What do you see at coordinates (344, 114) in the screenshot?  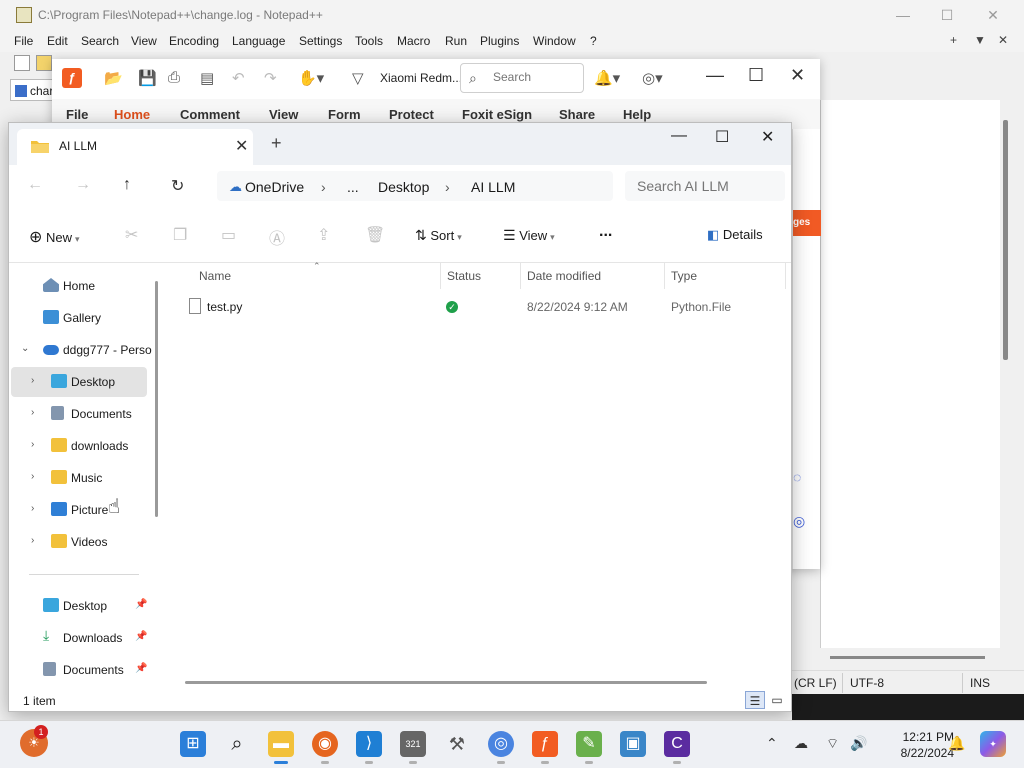 I see `ribbon-tab-form: Form` at bounding box center [344, 114].